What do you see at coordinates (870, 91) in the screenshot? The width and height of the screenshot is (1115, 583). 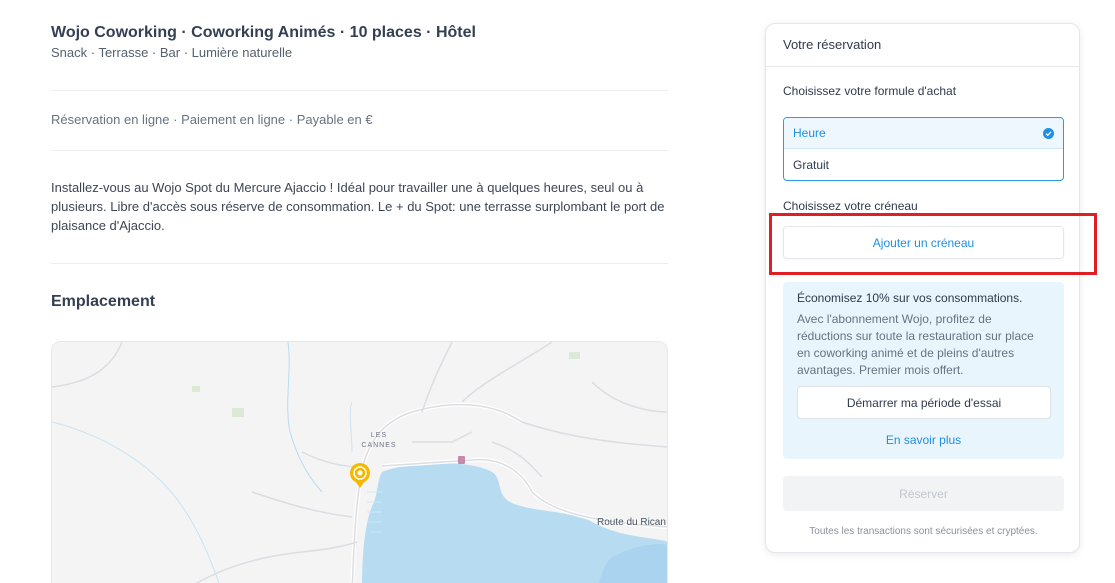 I see `formula-label: Choisissez votre formule d'achat` at bounding box center [870, 91].